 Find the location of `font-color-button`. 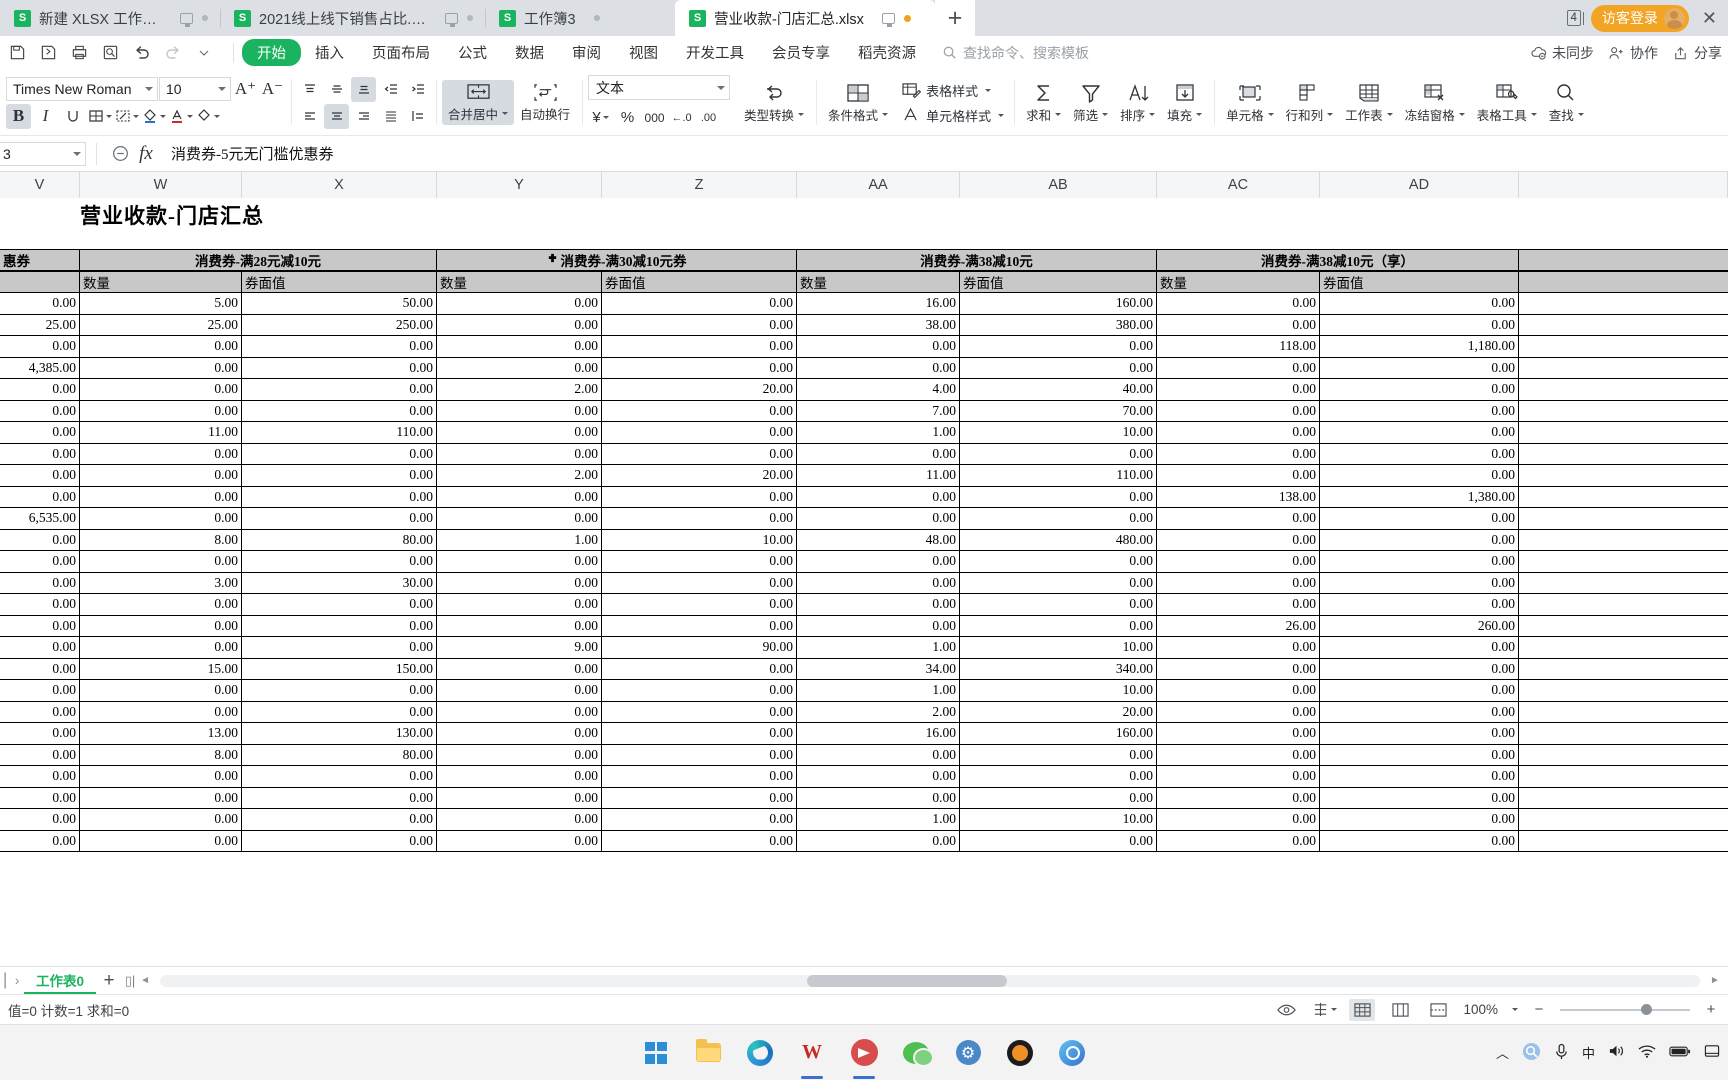

font-color-button is located at coordinates (180, 116).